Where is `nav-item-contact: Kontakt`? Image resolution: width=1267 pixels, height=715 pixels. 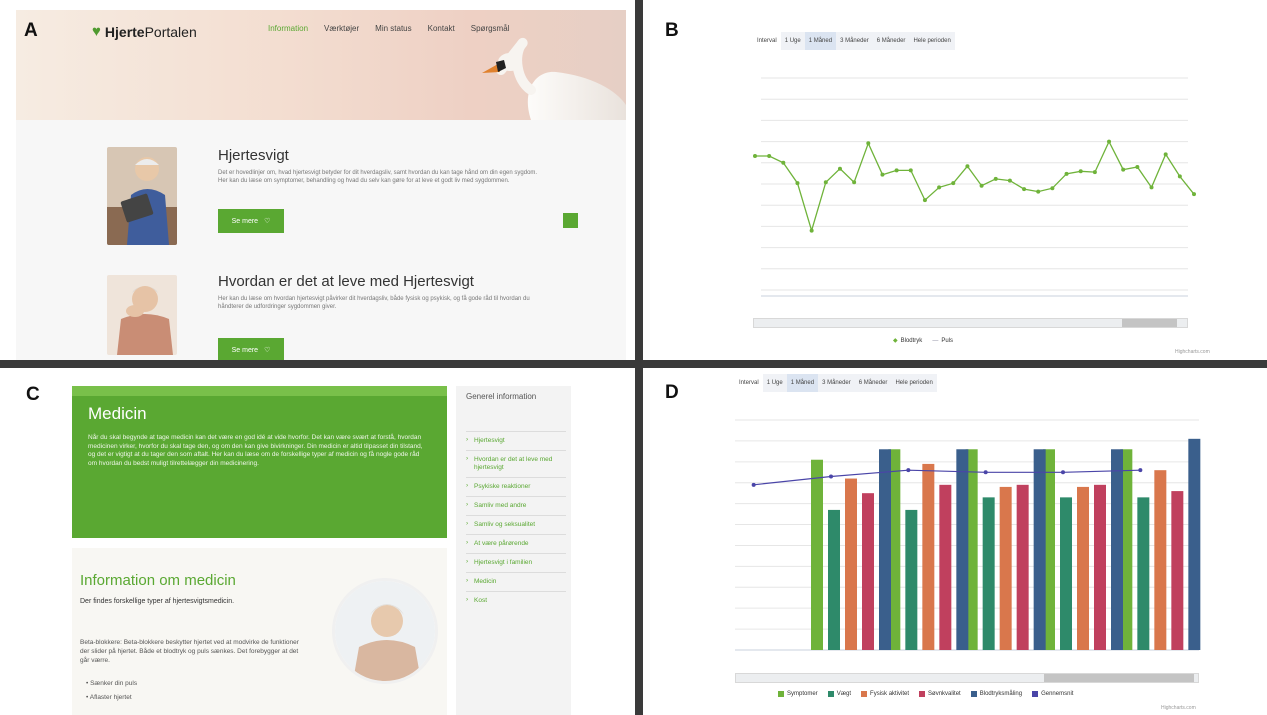
nav-item-contact: Kontakt is located at coordinates (441, 28).